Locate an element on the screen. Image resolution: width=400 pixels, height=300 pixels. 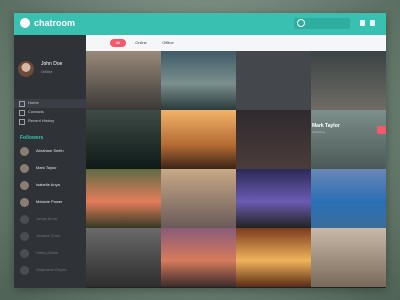
follower-name: Jessica Chen is located at coordinates (48, 235).